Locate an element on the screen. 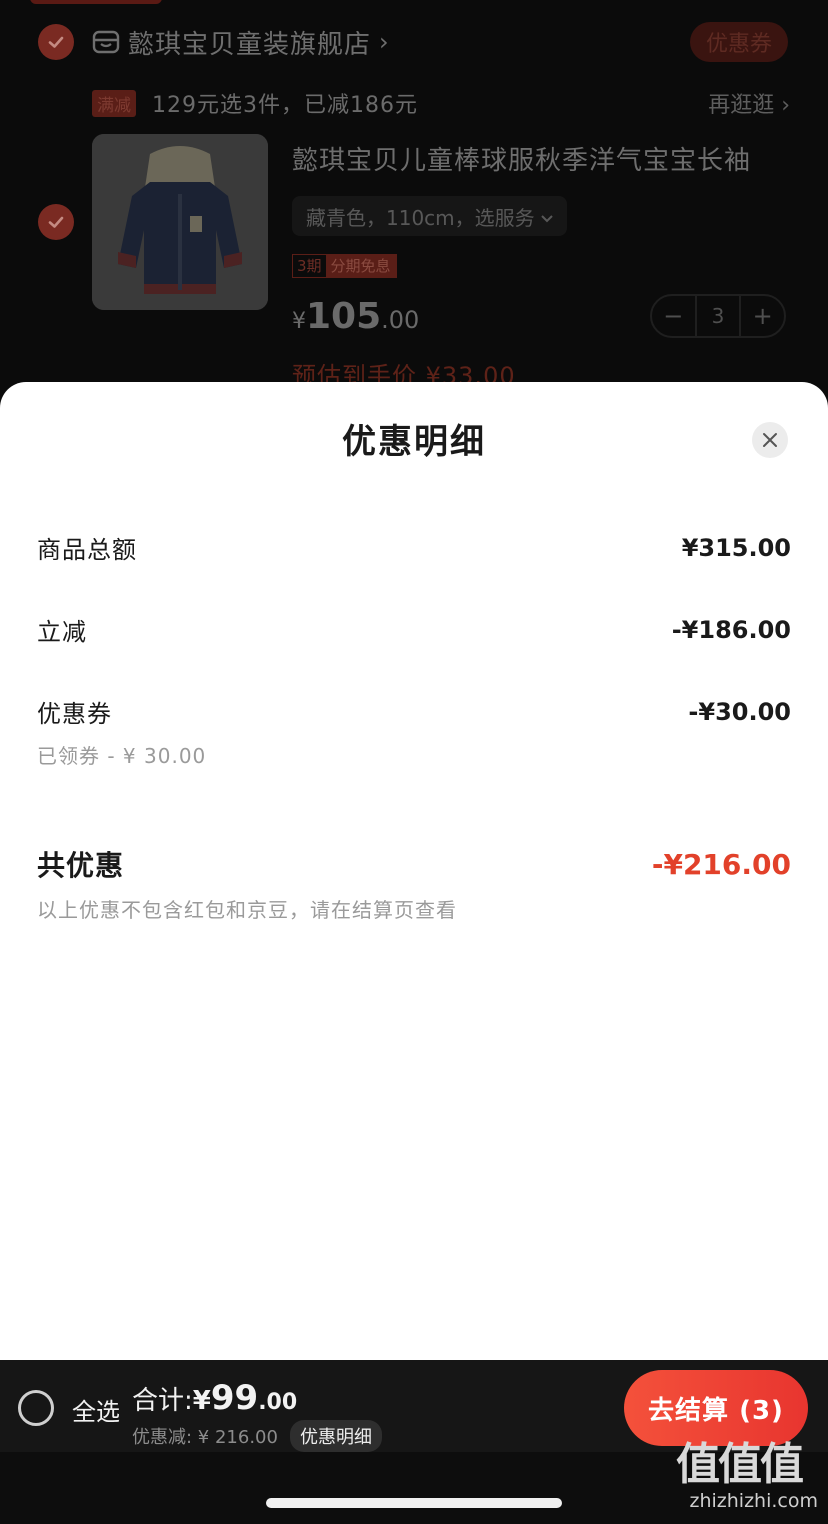  line-label: 立减 is located at coordinates (62, 632).